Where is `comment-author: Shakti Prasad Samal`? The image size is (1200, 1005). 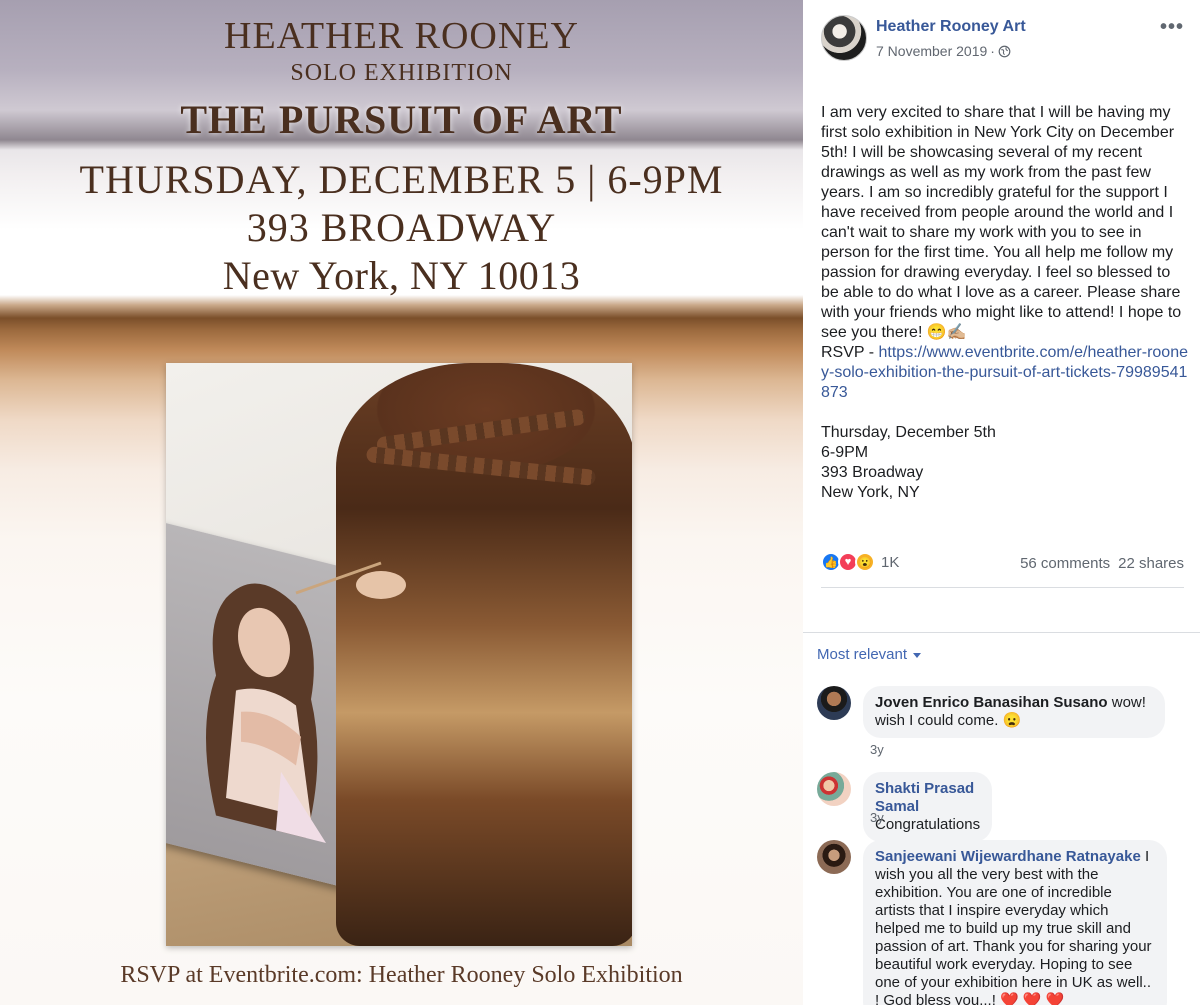 comment-author: Shakti Prasad Samal is located at coordinates (924, 797).